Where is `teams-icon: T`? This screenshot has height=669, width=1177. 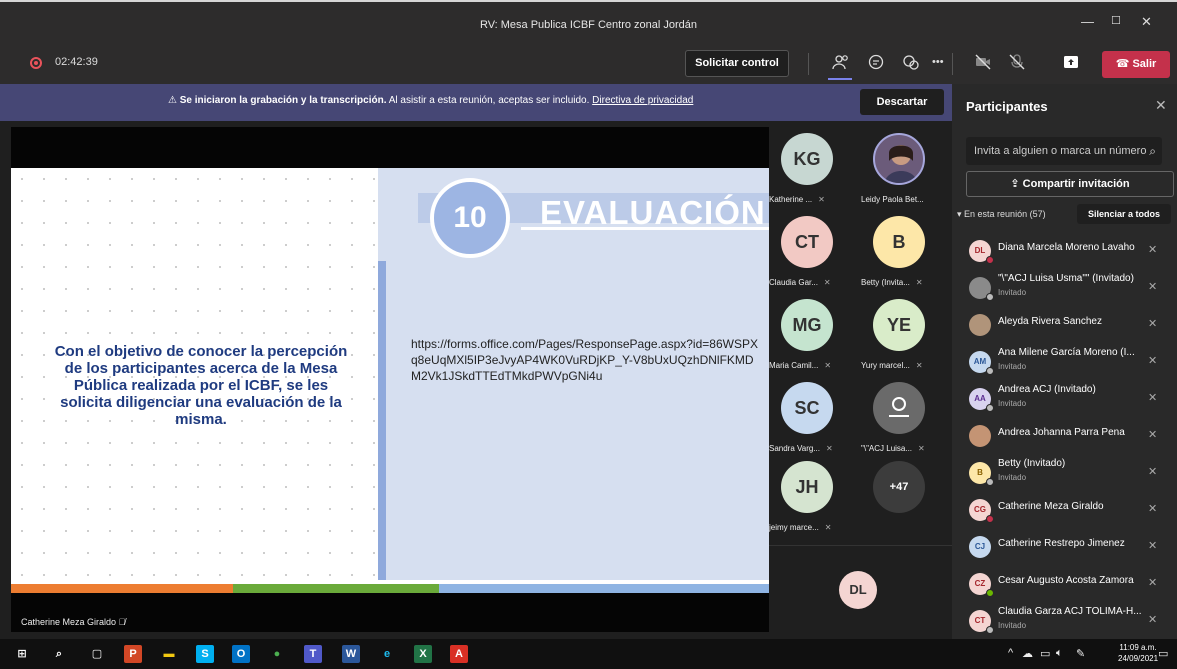
teams-icon: T is located at coordinates (313, 654).